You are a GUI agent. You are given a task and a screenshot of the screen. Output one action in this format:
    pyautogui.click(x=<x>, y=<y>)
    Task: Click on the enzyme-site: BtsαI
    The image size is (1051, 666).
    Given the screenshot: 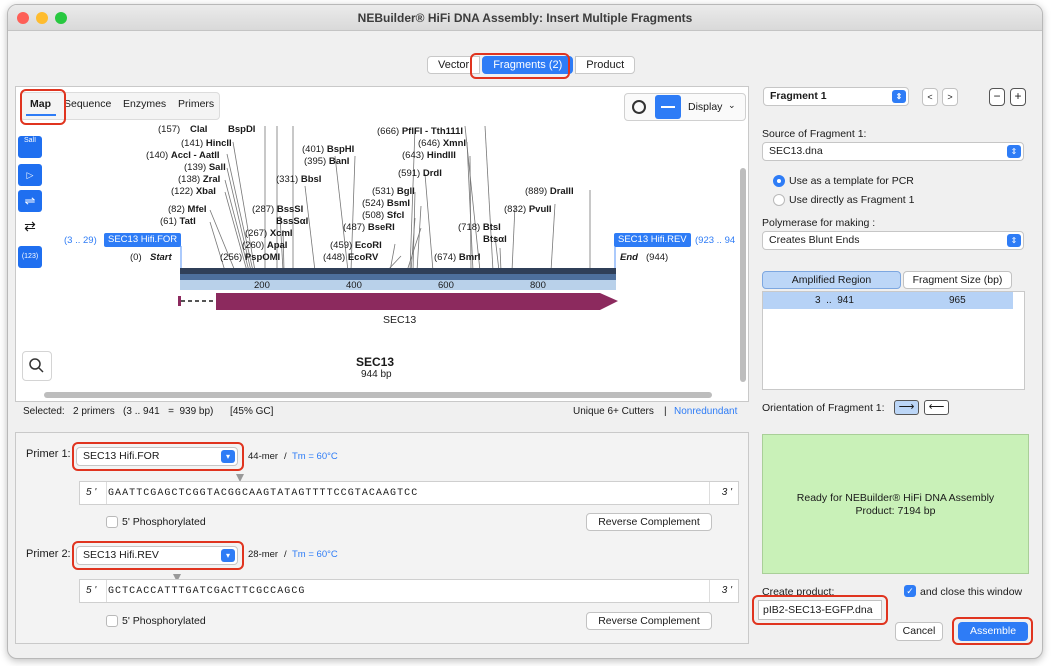 What is the action you would take?
    pyautogui.click(x=495, y=239)
    